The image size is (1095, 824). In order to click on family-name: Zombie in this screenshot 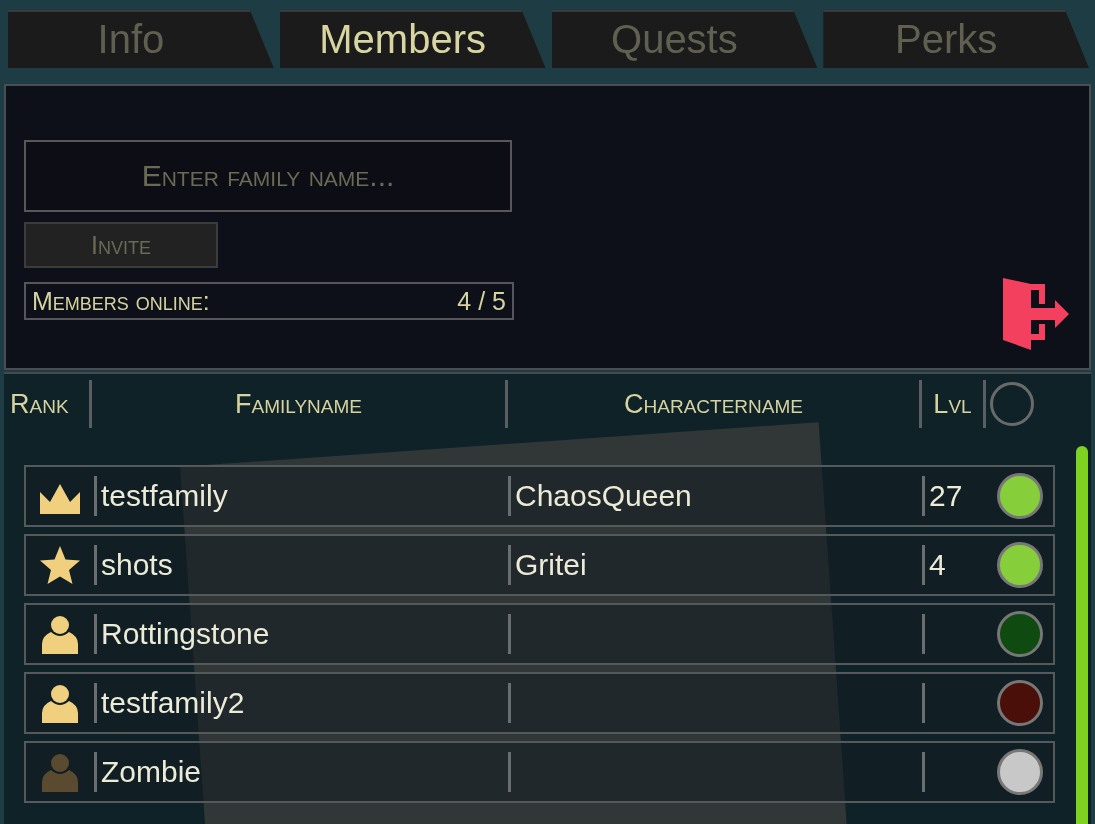, I will do `click(301, 772)`.